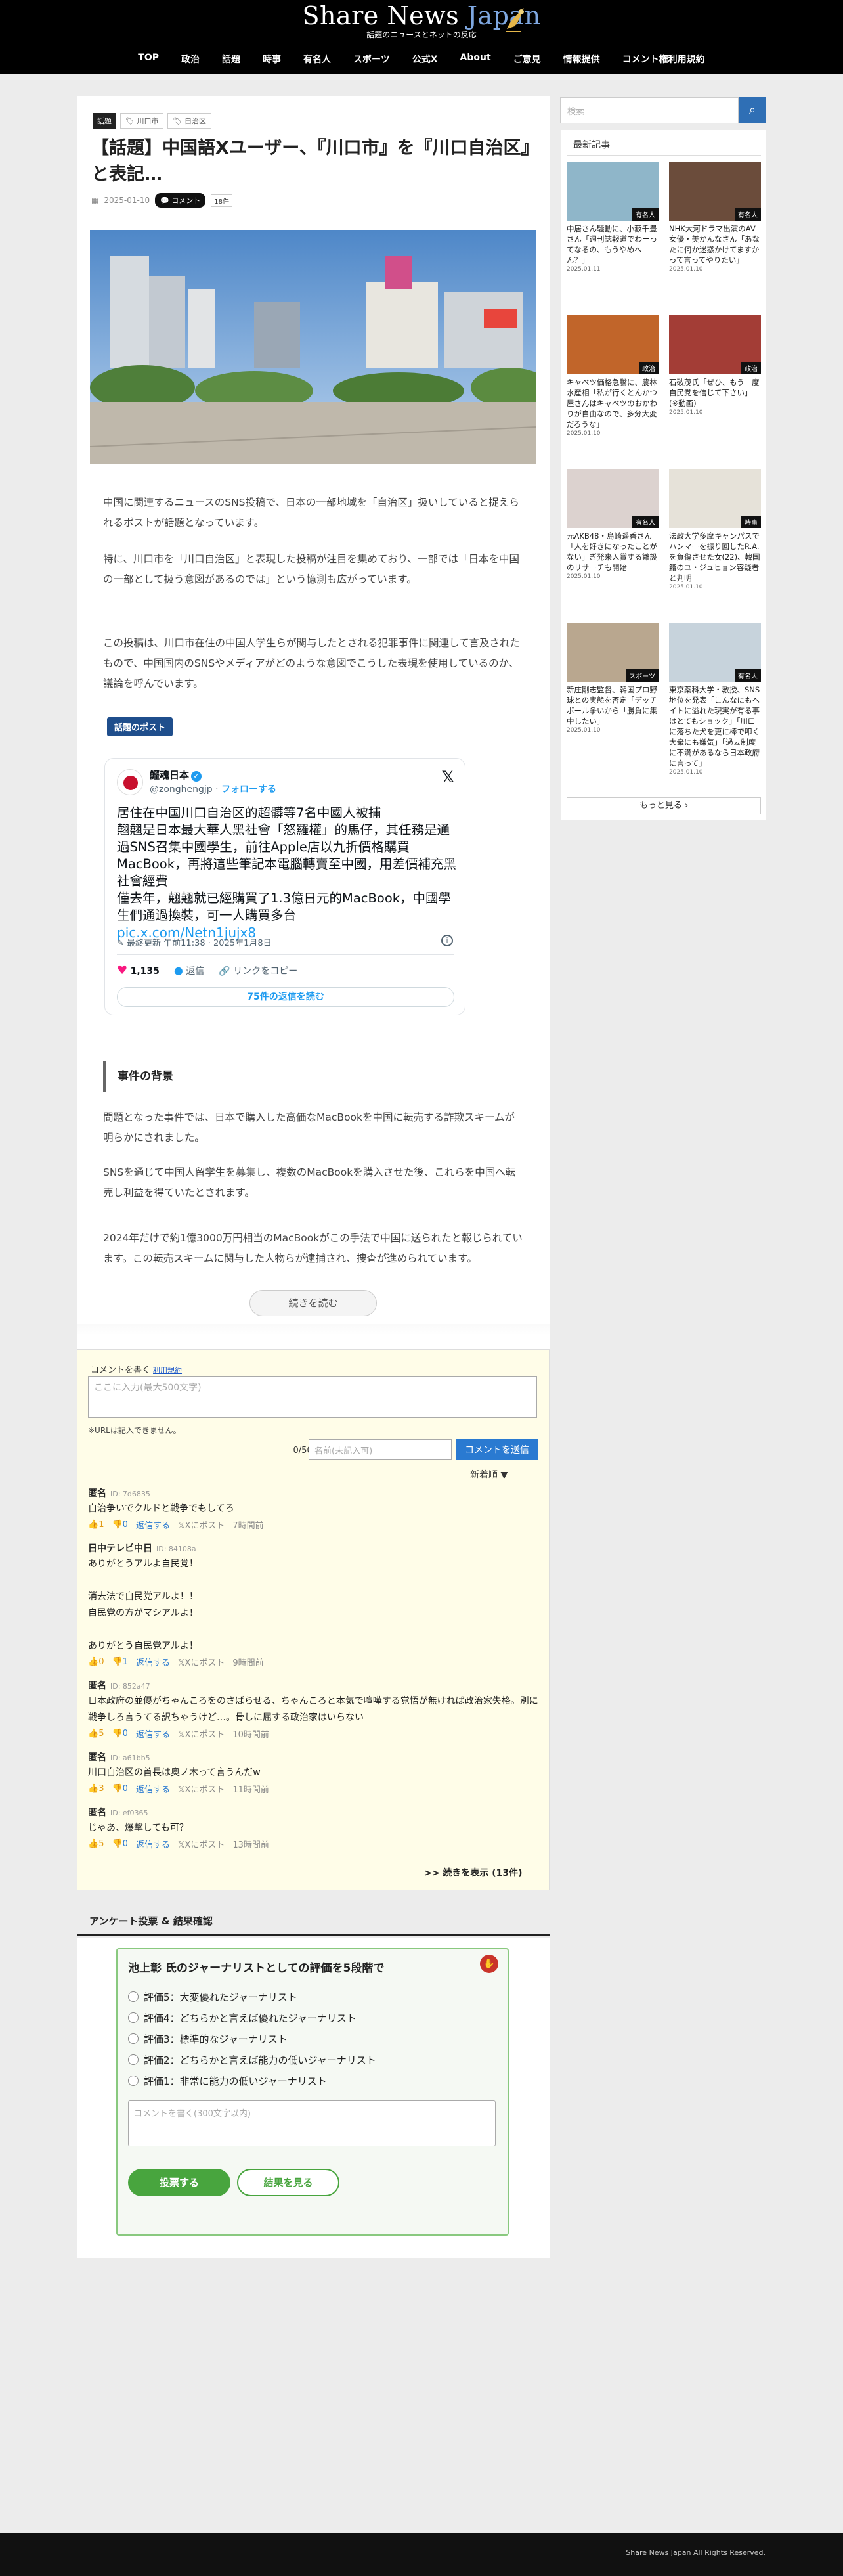  Describe the element at coordinates (252, 2017) in the screenshot. I see `poll-option: 評価4：どちらかと言えば優れたジャーナリスト` at that location.